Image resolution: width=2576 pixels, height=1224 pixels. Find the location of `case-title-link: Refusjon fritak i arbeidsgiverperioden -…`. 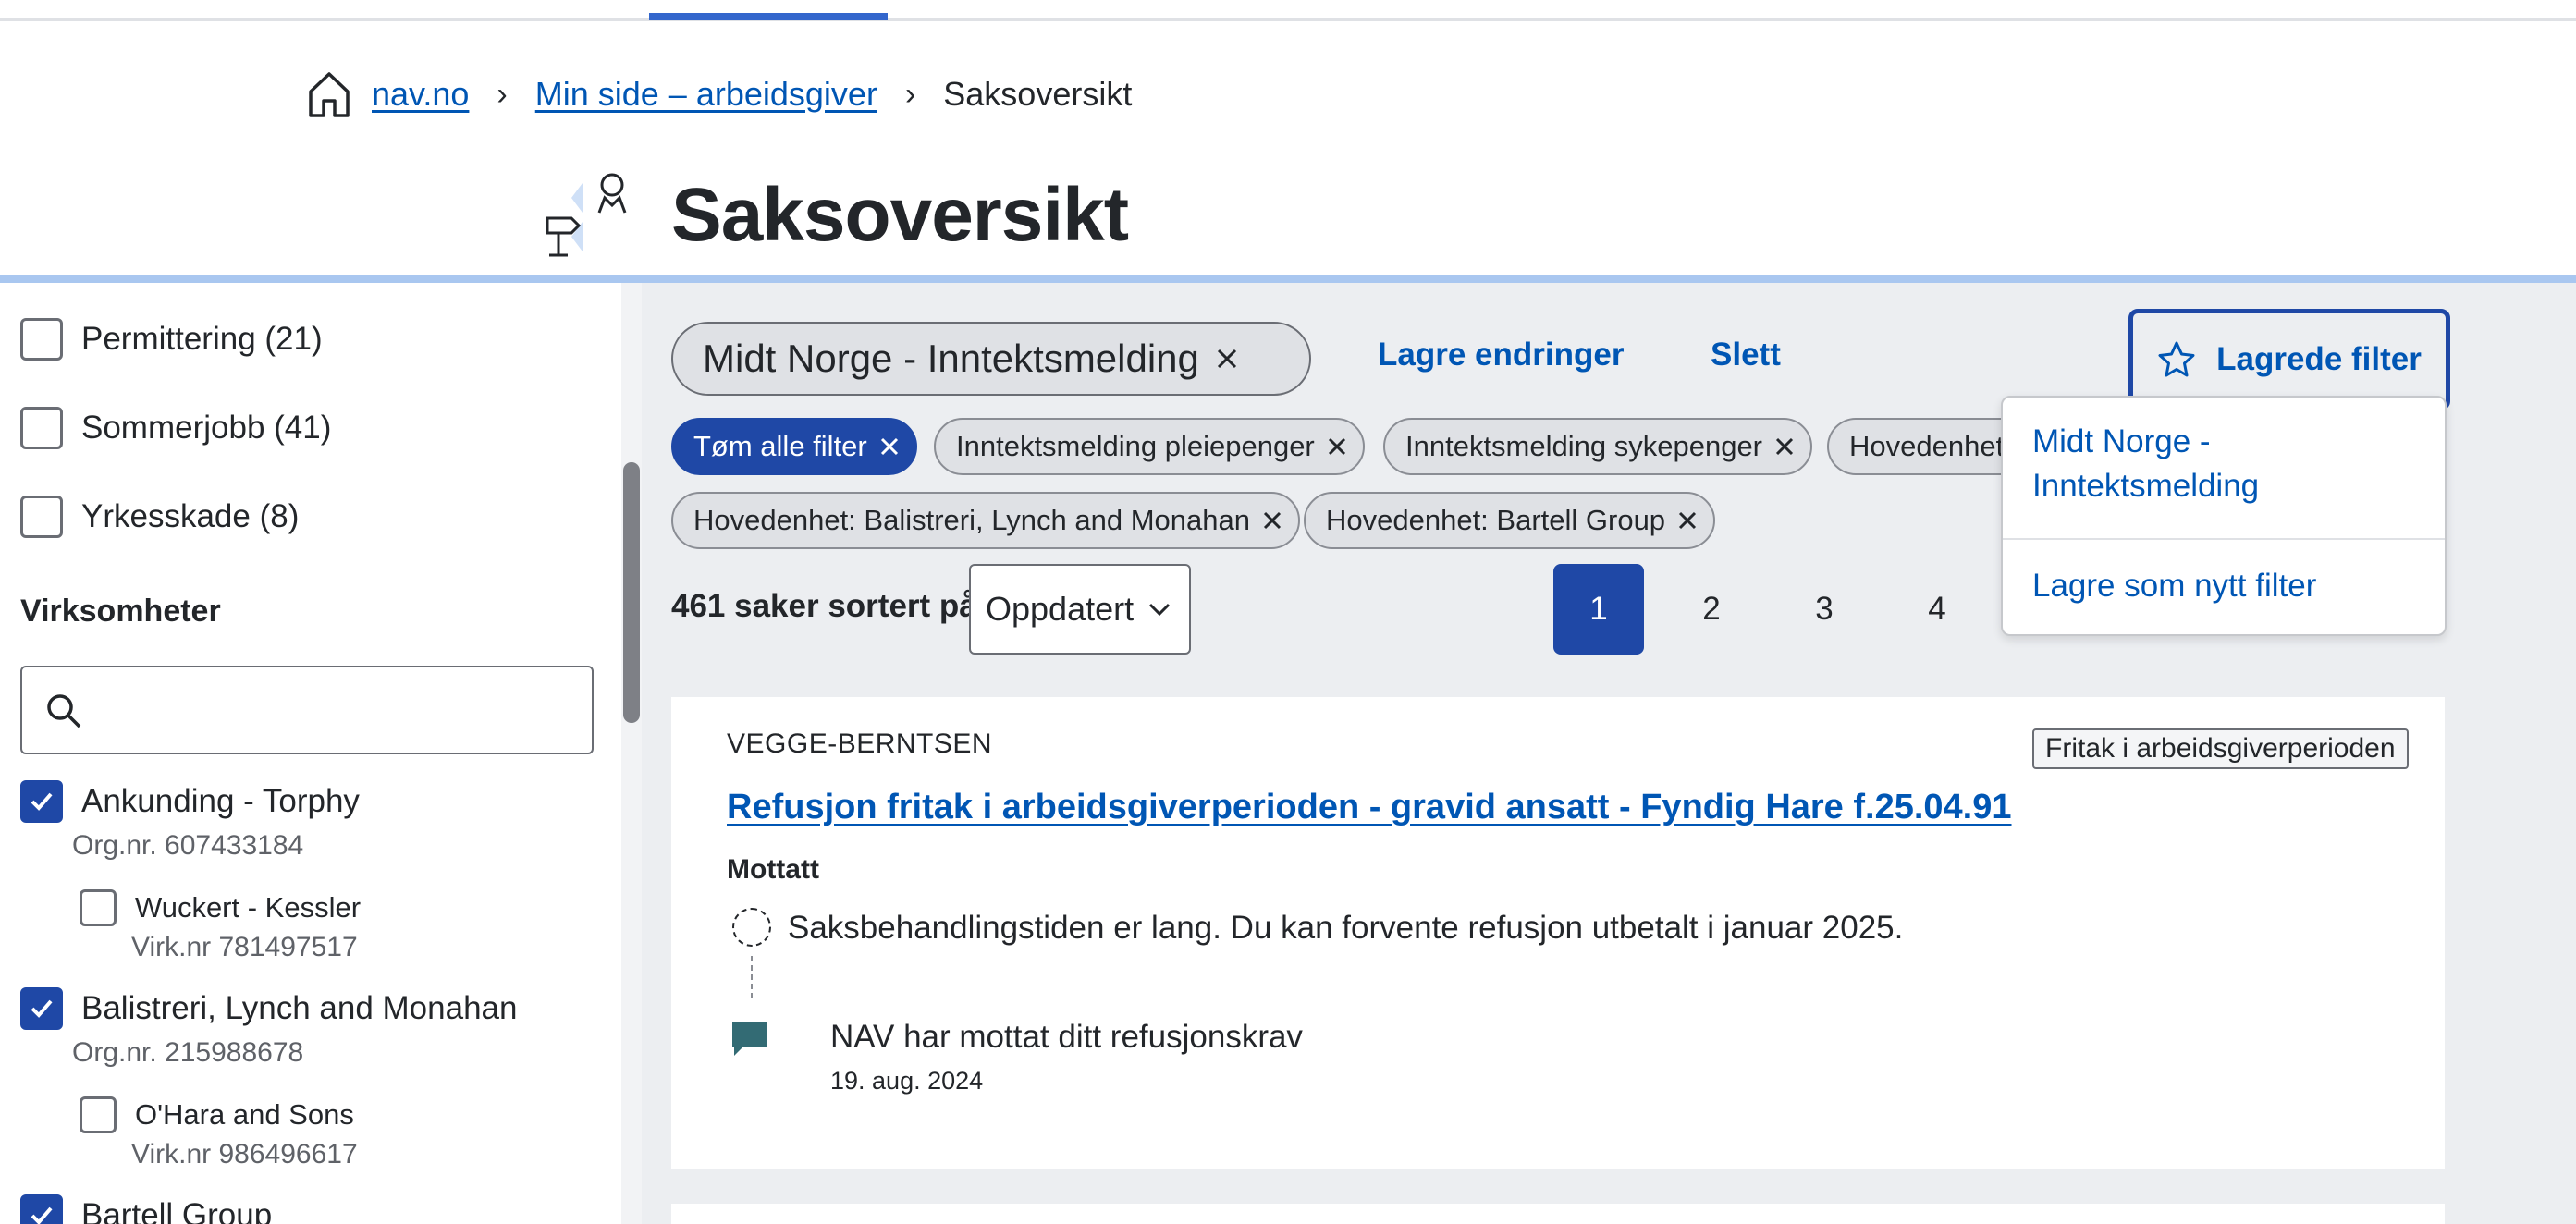

case-title-link: Refusjon fritak i arbeidsgiverperioden -… is located at coordinates (1369, 807).